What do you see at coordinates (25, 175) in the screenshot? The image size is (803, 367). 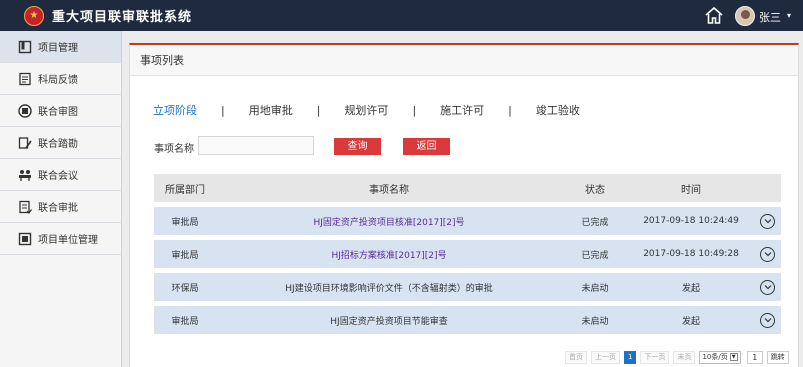 I see `meeting-icon` at bounding box center [25, 175].